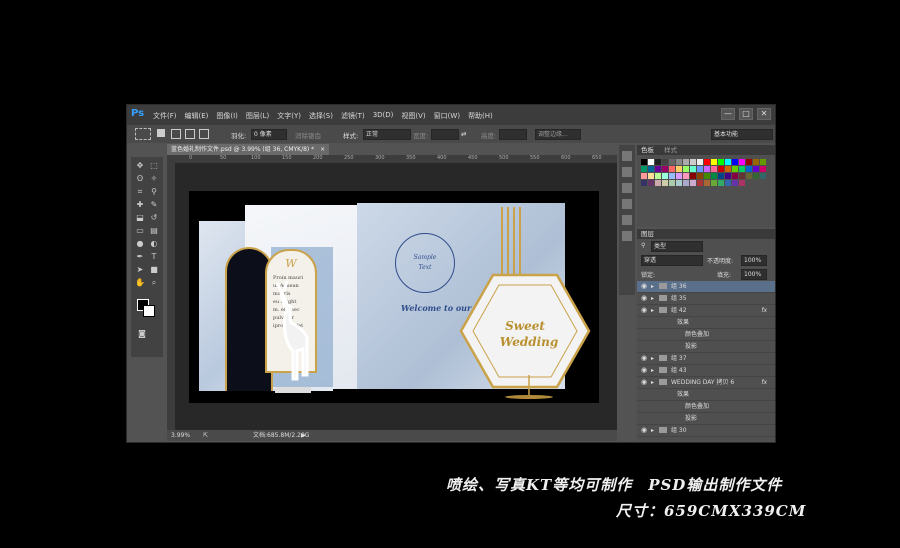  What do you see at coordinates (197, 116) in the screenshot?
I see `menu-item: 编辑(E)` at bounding box center [197, 116].